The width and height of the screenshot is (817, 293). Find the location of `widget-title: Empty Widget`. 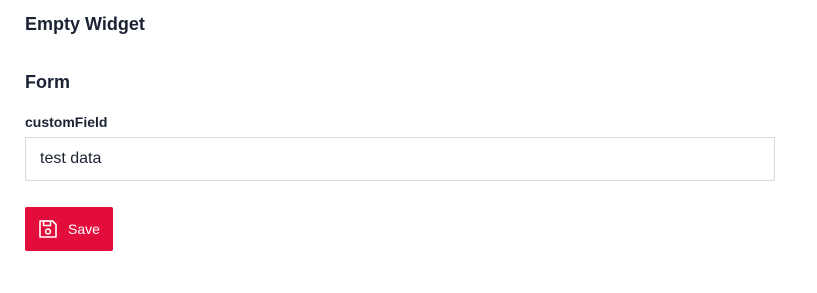

widget-title: Empty Widget is located at coordinates (85, 24).